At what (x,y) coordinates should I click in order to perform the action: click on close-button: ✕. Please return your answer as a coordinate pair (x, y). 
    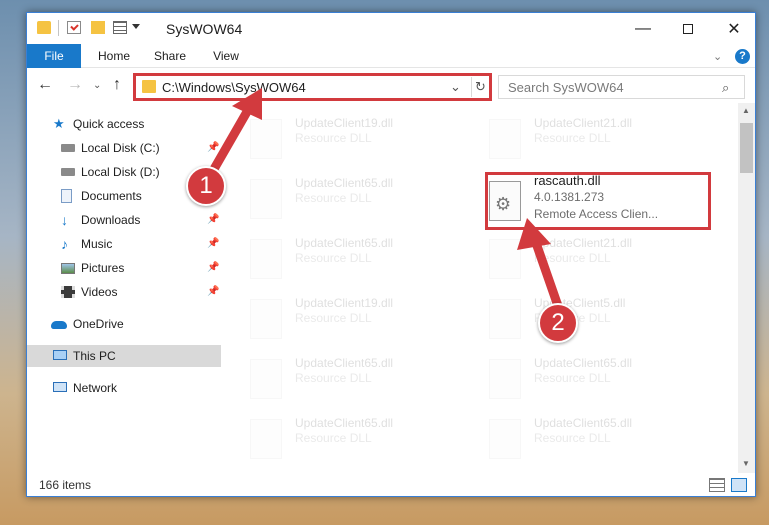
    Looking at the image, I should click on (734, 28).